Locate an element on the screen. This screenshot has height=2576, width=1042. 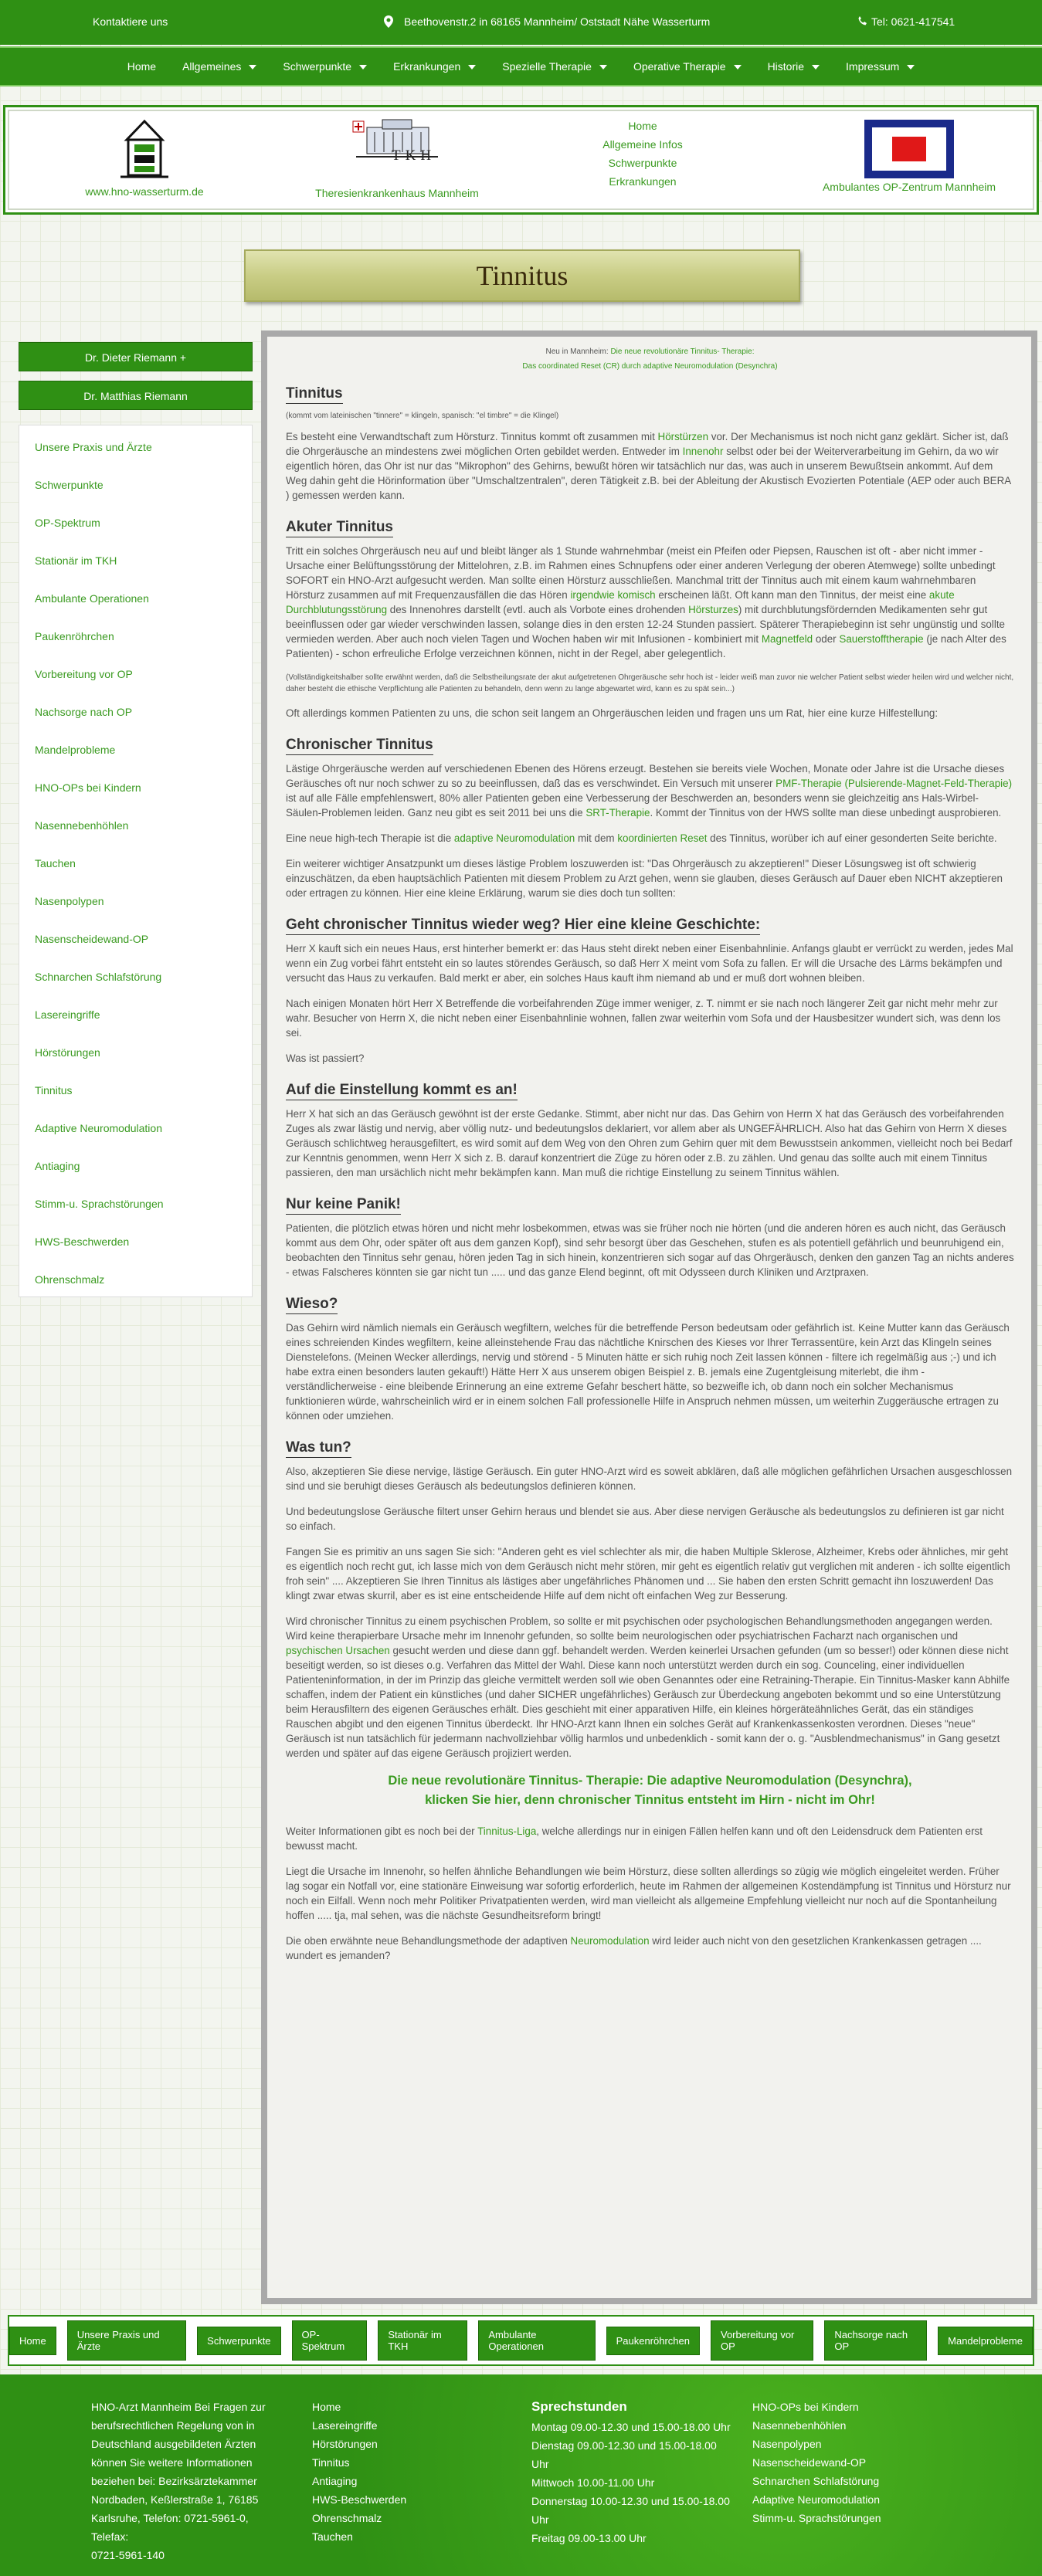
footer-link-tauchen: Tauchen is located at coordinates (381, 2536).